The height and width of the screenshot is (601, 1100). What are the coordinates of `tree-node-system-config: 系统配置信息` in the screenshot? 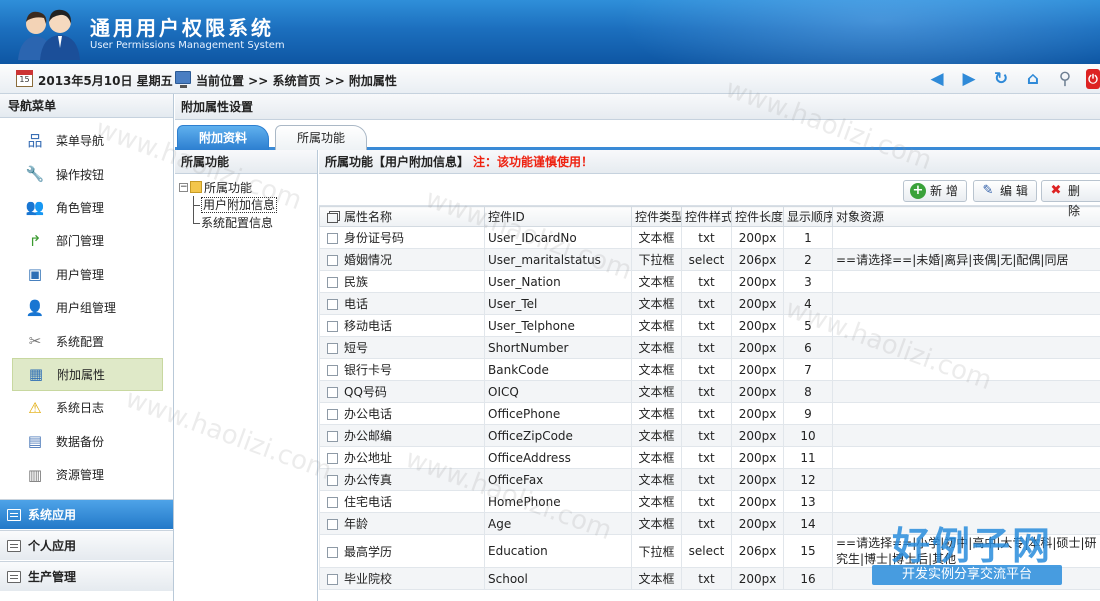 It's located at (248, 223).